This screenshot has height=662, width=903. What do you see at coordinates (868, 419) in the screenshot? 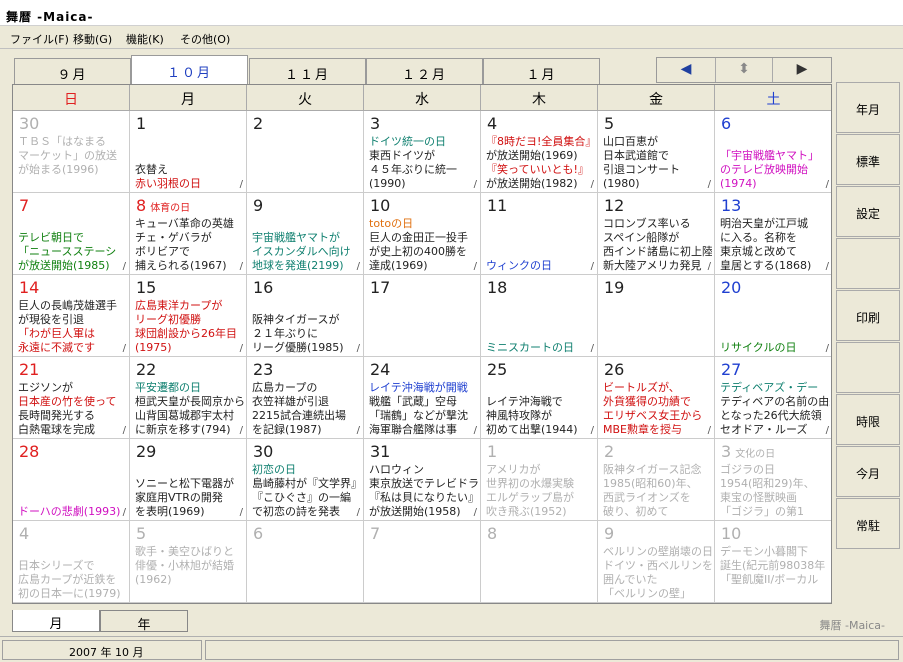
I see `side-button: 時限` at bounding box center [868, 419].